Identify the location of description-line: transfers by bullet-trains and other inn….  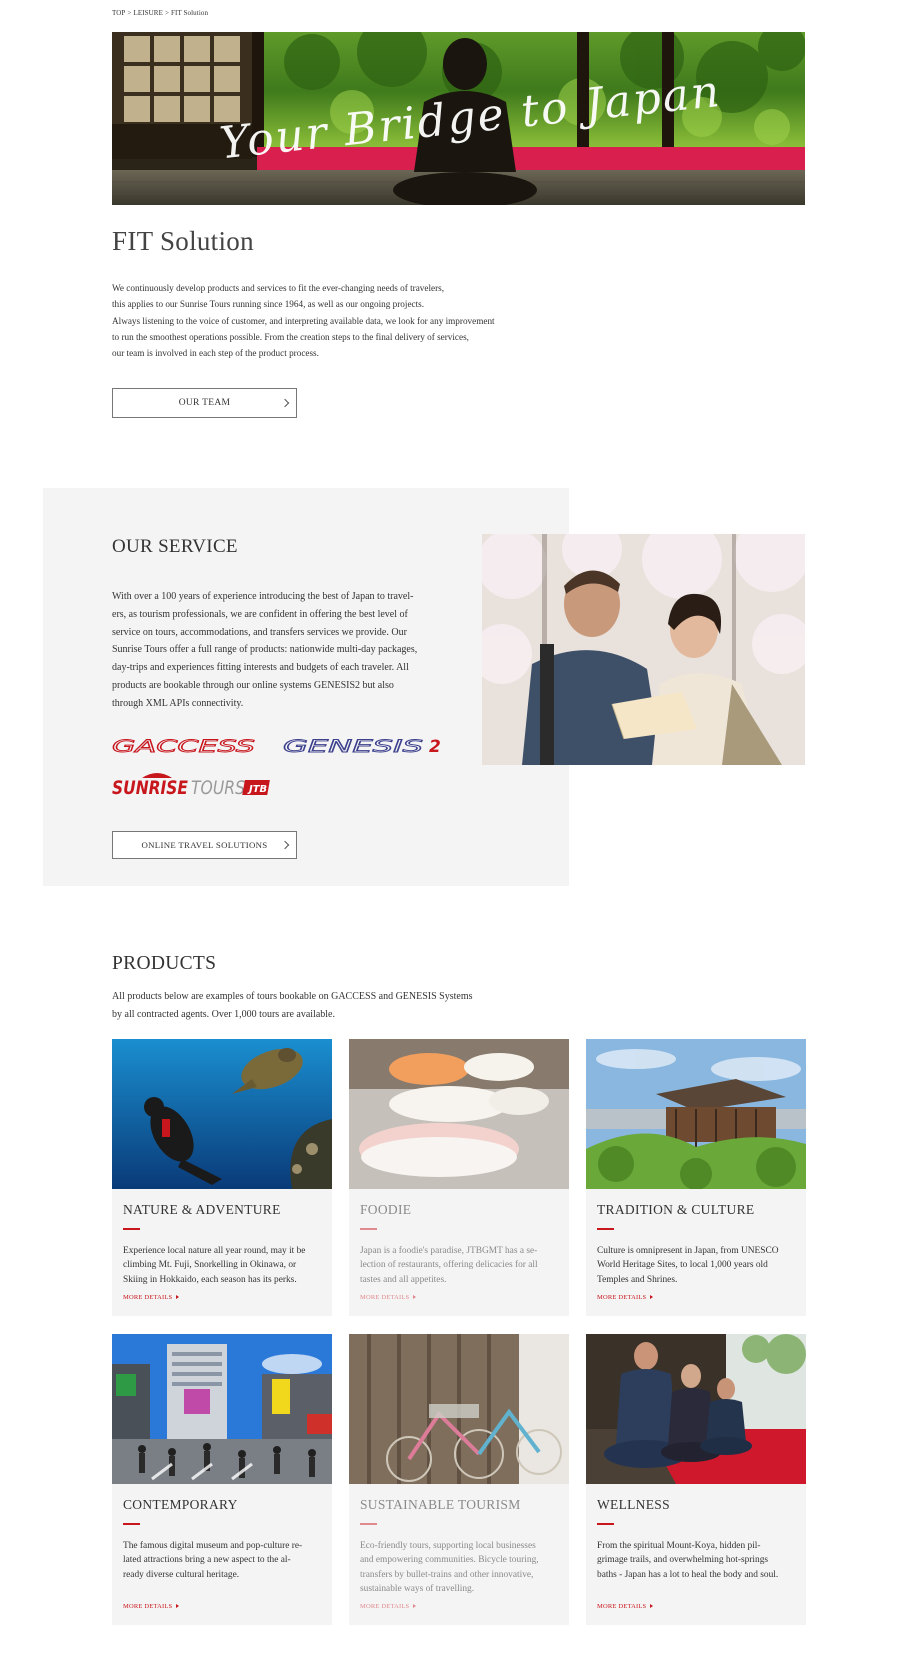
(447, 1574).